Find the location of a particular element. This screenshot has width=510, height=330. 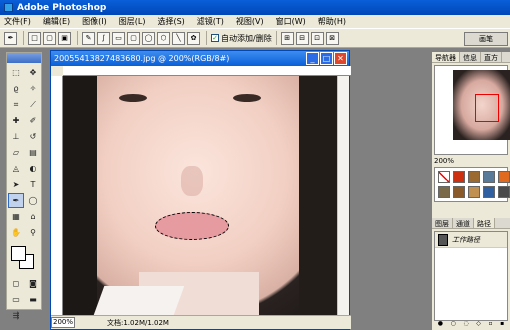

path-add-icon: ⊞ is located at coordinates (287, 38).